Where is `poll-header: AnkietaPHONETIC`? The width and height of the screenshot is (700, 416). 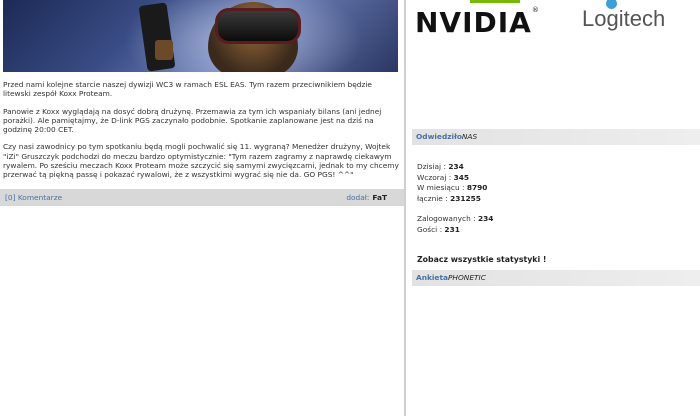
poll-header: AnkietaPHONETIC is located at coordinates (556, 278).